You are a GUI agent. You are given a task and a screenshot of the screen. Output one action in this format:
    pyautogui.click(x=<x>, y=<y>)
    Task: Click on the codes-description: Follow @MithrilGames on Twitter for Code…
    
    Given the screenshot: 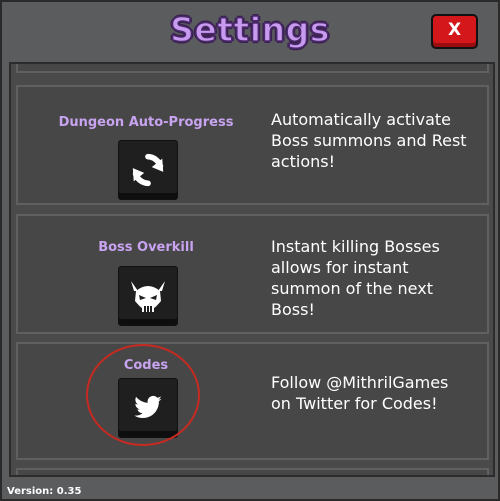 What is the action you would take?
    pyautogui.click(x=360, y=393)
    